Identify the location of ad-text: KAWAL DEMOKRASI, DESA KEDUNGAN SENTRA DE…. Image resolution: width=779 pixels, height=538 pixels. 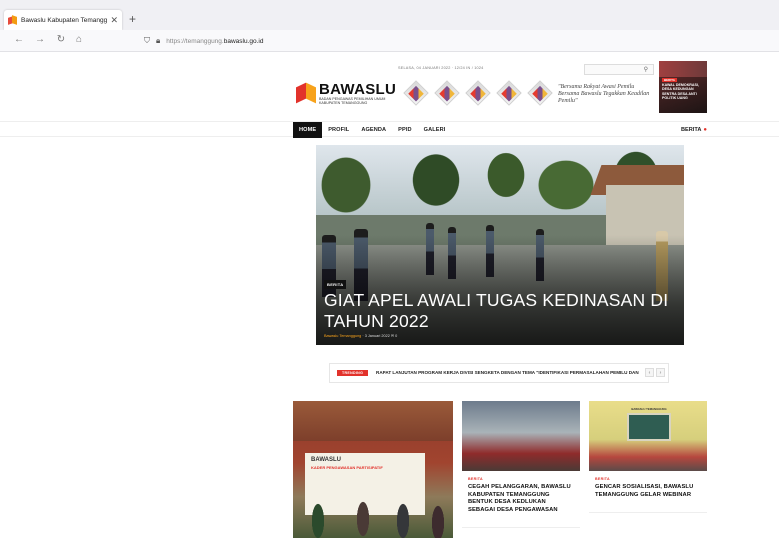
(680, 91).